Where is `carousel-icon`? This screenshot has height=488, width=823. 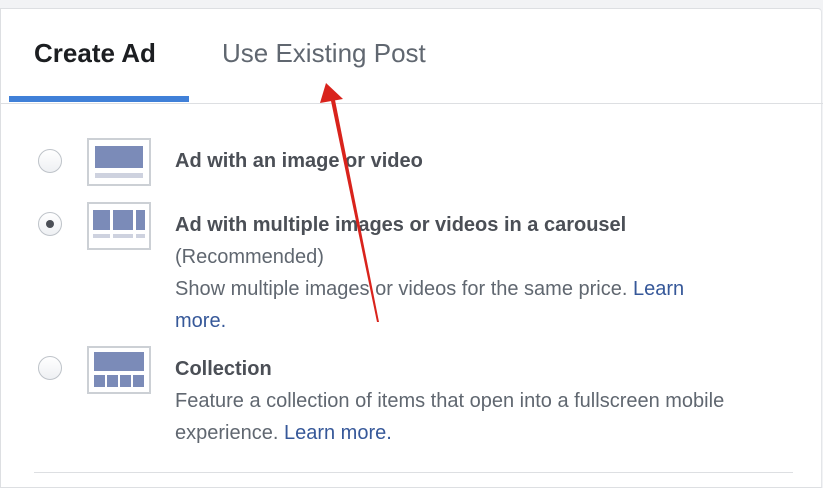
carousel-icon is located at coordinates (119, 226).